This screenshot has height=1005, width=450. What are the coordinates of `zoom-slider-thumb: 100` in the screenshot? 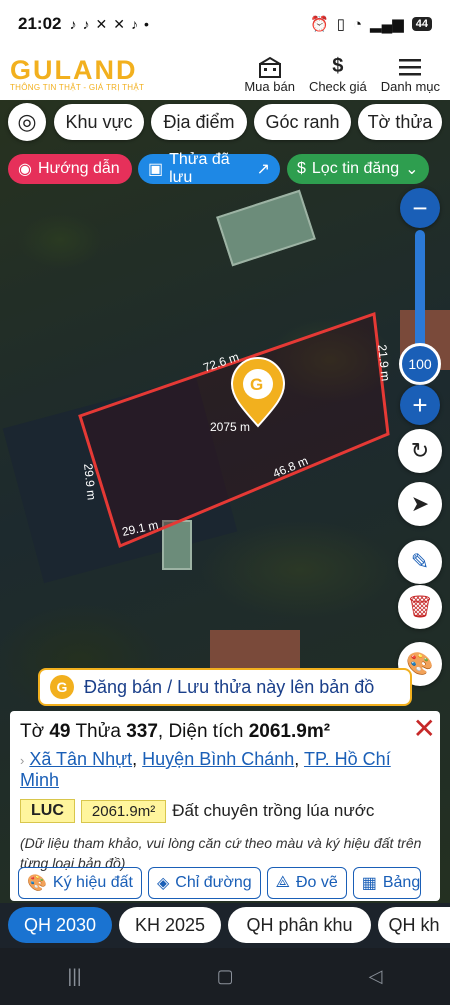 It's located at (420, 364).